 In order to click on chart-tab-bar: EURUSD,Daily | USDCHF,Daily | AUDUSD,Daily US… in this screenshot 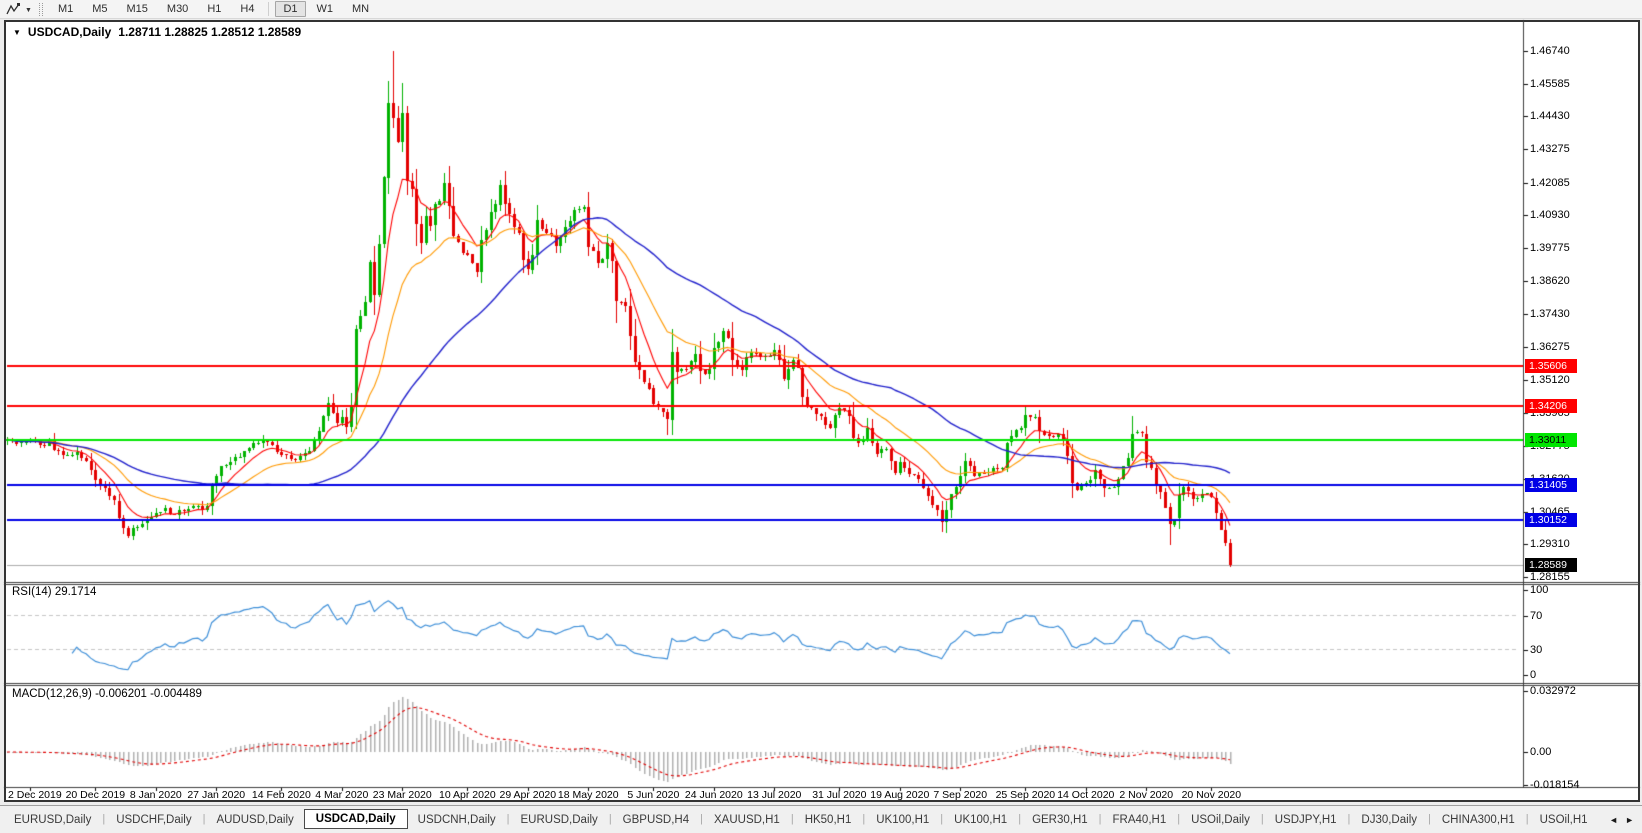, I will do `click(821, 819)`.